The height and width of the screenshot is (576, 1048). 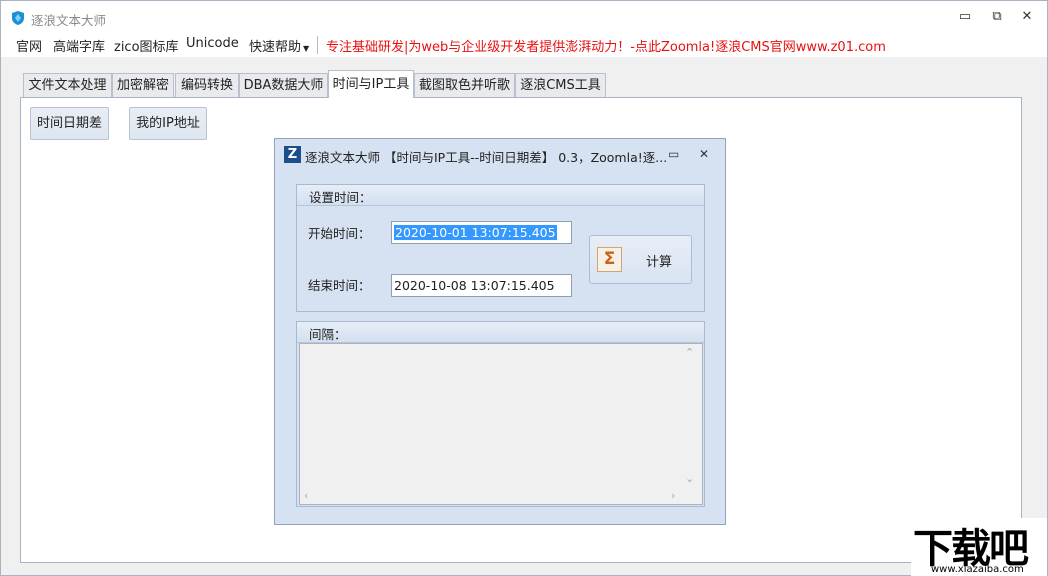 What do you see at coordinates (306, 495) in the screenshot?
I see `scroll-left-icon: ‹` at bounding box center [306, 495].